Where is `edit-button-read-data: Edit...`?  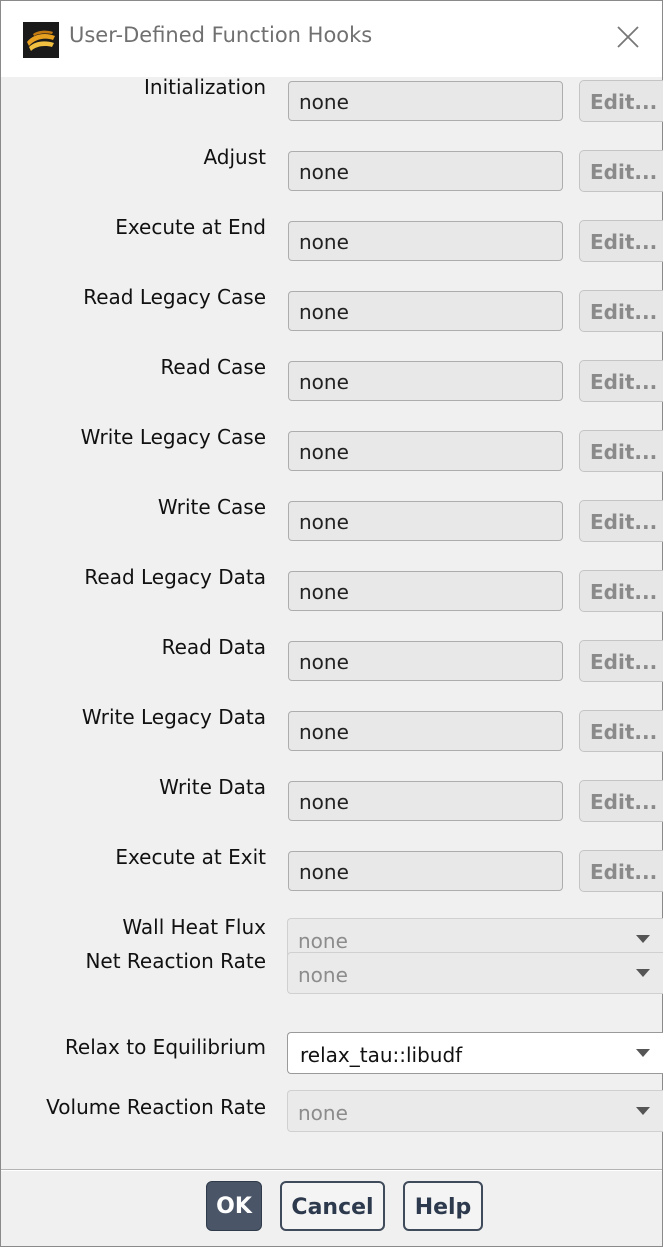
edit-button-read-data: Edit... is located at coordinates (621, 661).